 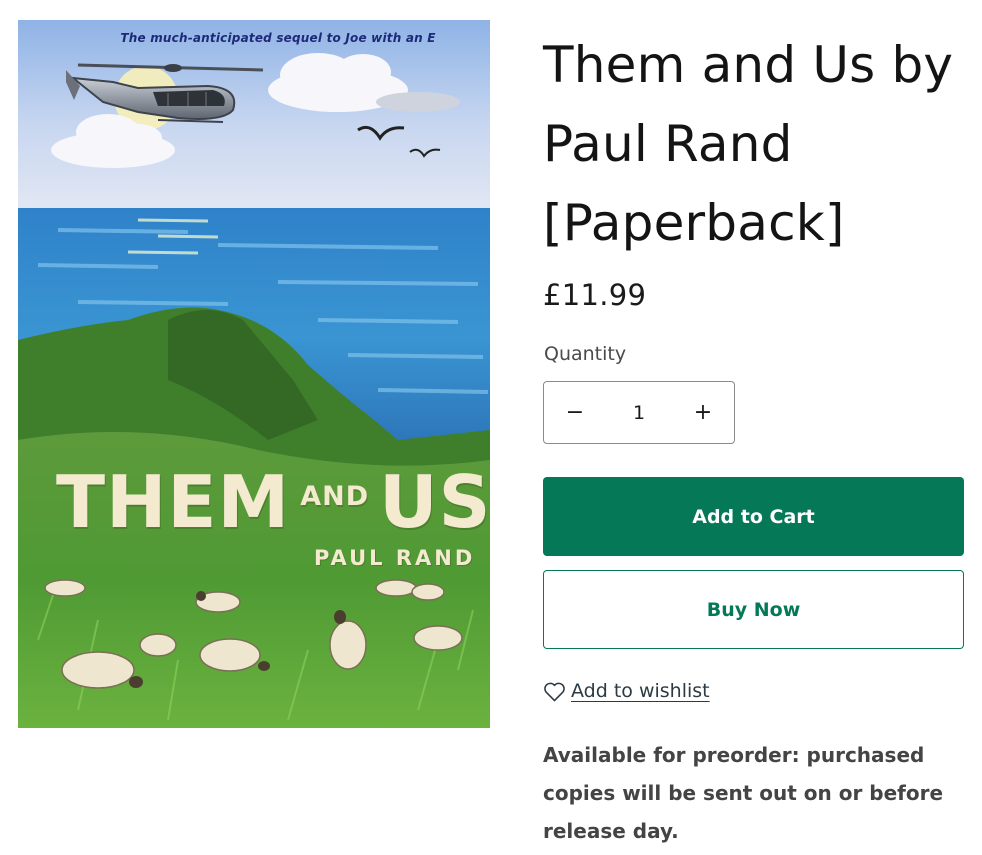 I want to click on wishlist-label: Add to wishlist, so click(x=640, y=691).